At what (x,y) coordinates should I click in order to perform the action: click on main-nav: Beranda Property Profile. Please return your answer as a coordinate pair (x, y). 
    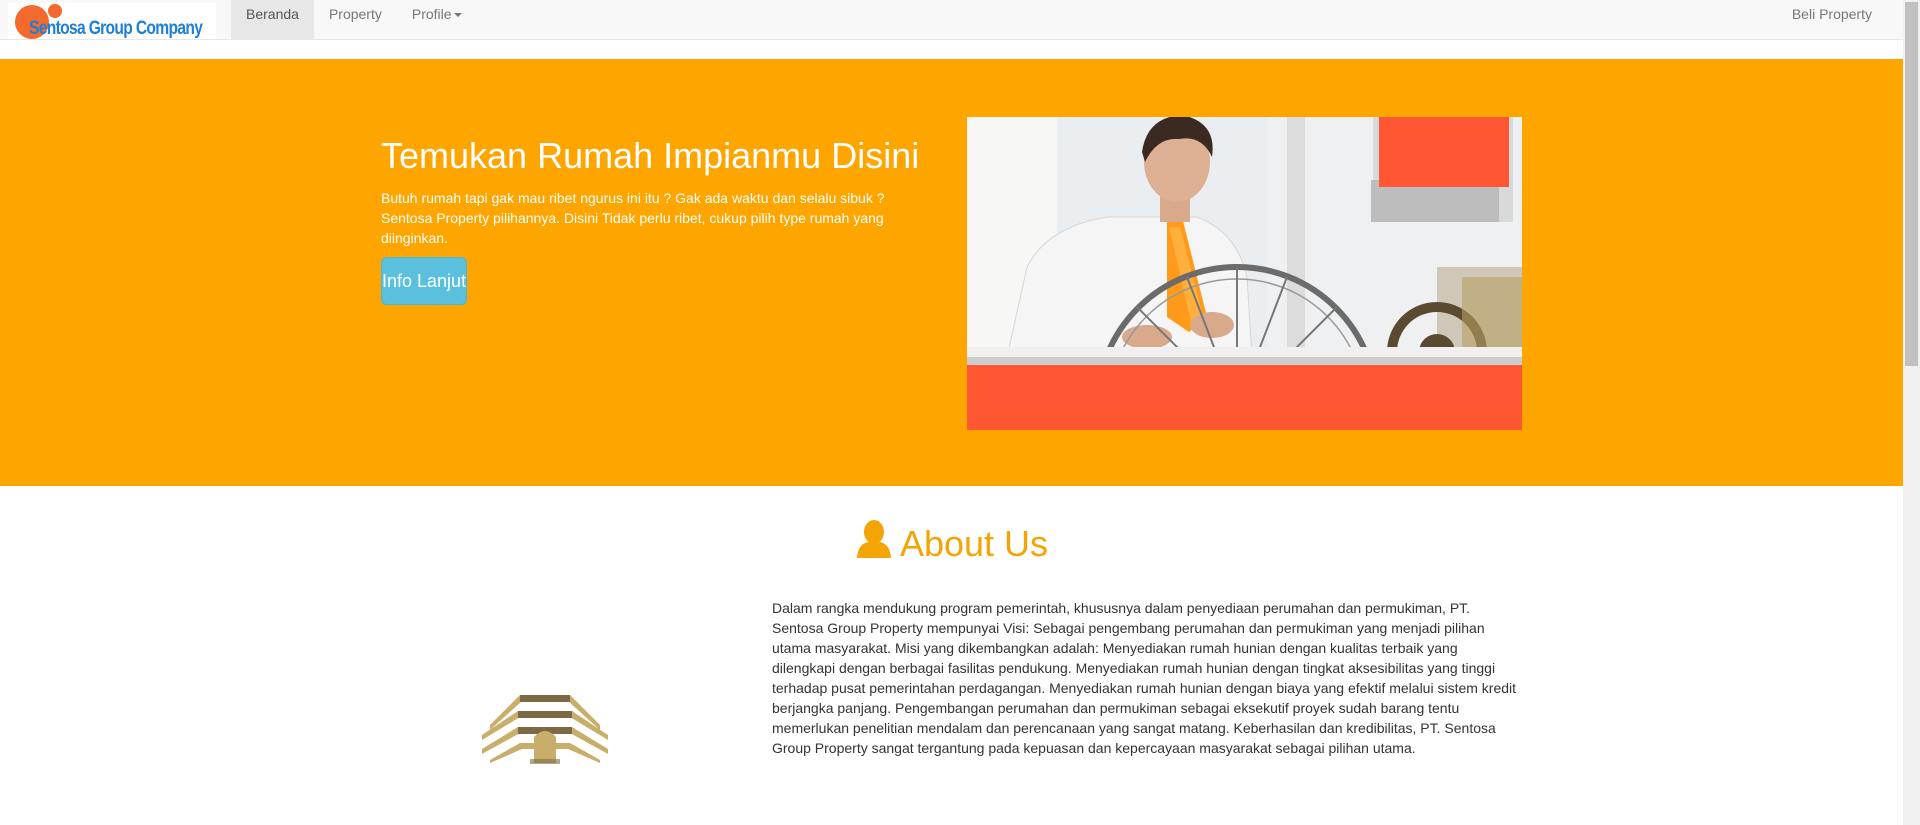
    Looking at the image, I should click on (354, 19).